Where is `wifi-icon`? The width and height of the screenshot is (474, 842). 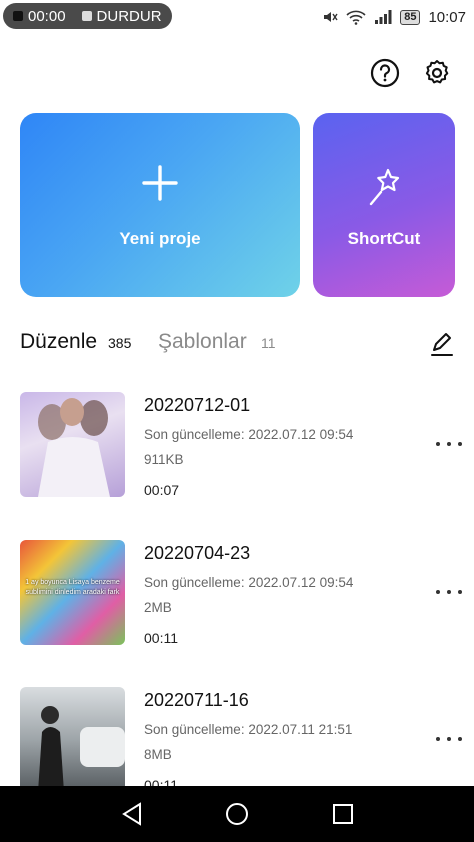 wifi-icon is located at coordinates (356, 17).